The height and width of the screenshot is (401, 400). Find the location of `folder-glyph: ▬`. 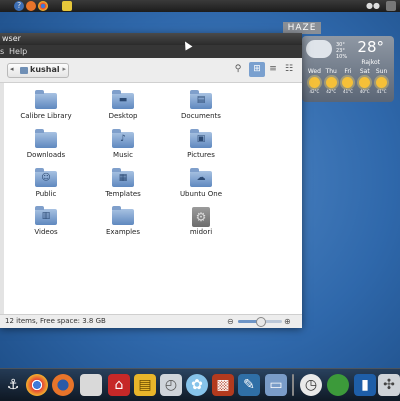

folder-glyph: ▬ is located at coordinates (123, 100).